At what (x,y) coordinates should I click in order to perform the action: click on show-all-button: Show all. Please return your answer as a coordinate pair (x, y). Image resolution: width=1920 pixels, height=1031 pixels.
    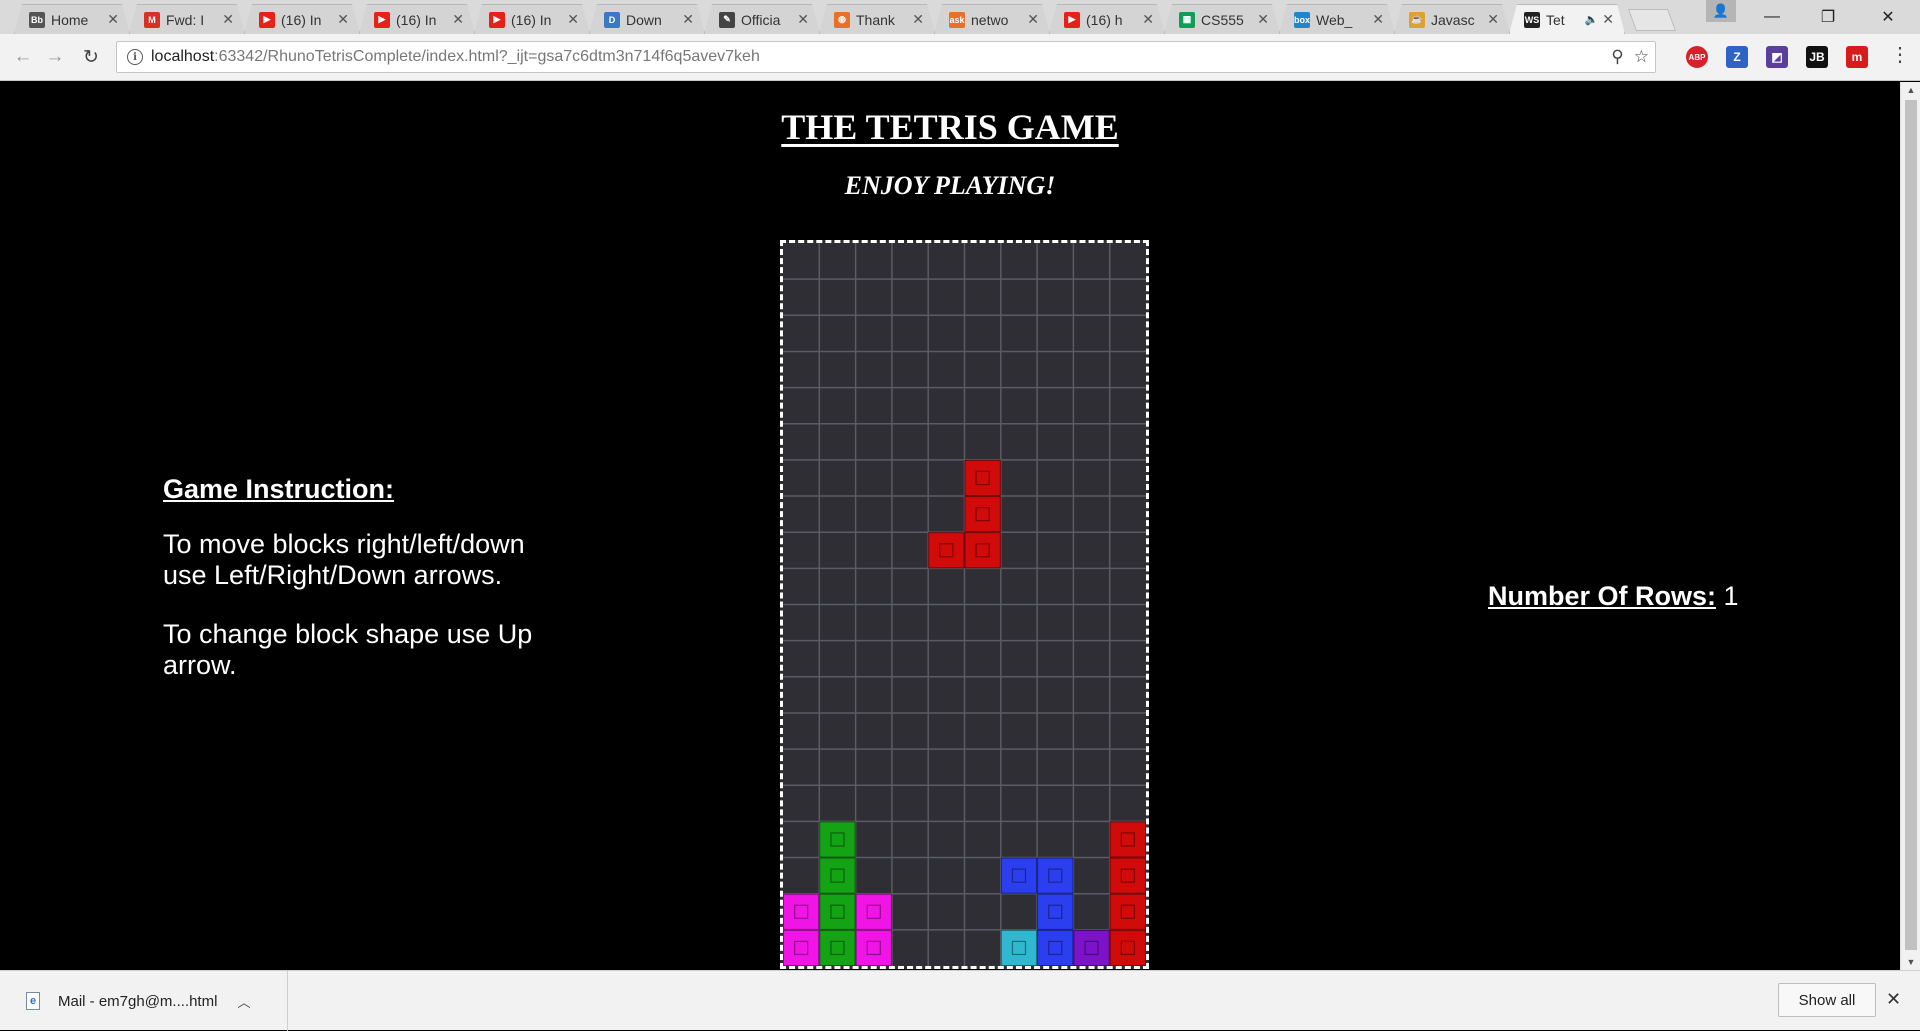
    Looking at the image, I should click on (1827, 1000).